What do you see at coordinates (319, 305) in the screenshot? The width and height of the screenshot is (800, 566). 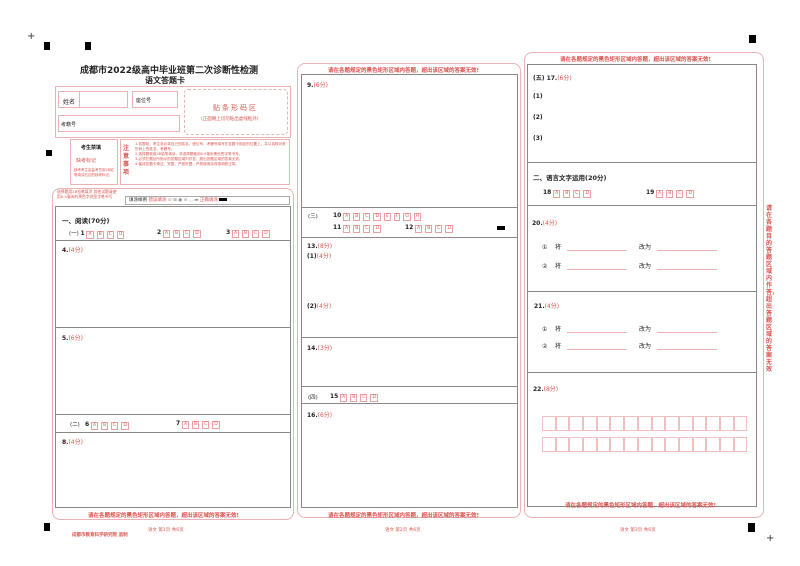 I see `question-13-2: (2)(4分)` at bounding box center [319, 305].